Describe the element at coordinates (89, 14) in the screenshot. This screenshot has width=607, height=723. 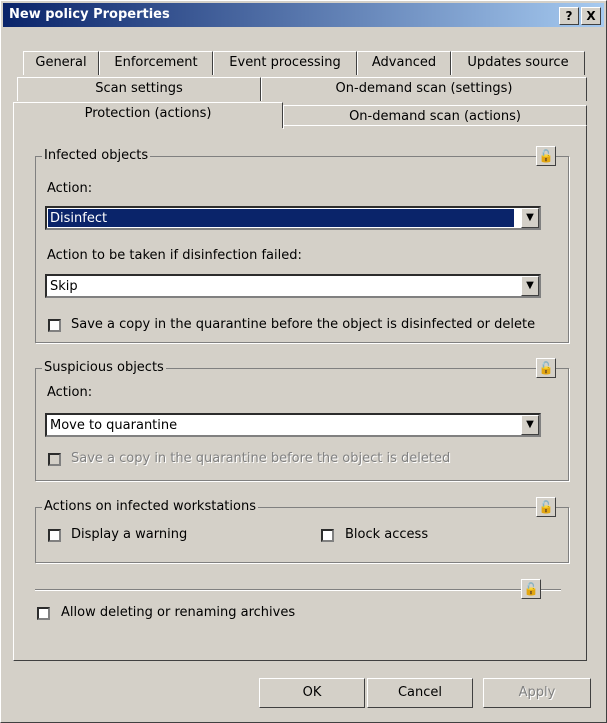
I see `window-title: New policy Properties` at that location.